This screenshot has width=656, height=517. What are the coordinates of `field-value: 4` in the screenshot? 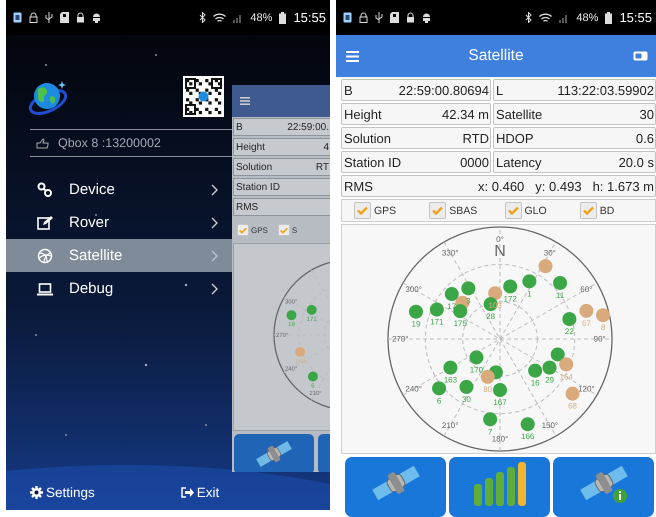 It's located at (326, 147).